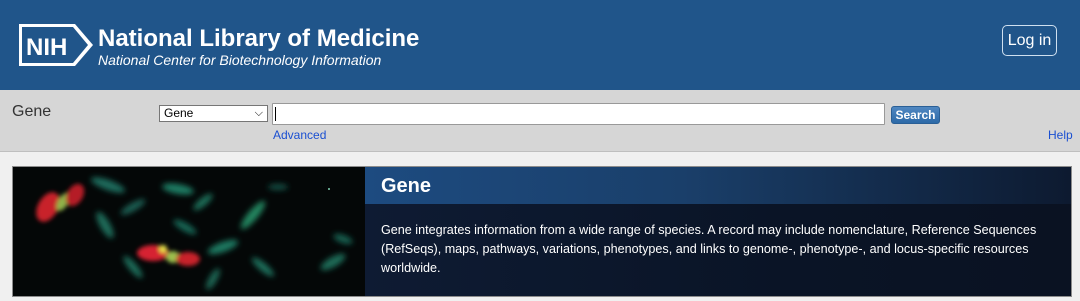 This screenshot has width=1080, height=301. I want to click on site-title: National Library of Medicine, so click(258, 39).